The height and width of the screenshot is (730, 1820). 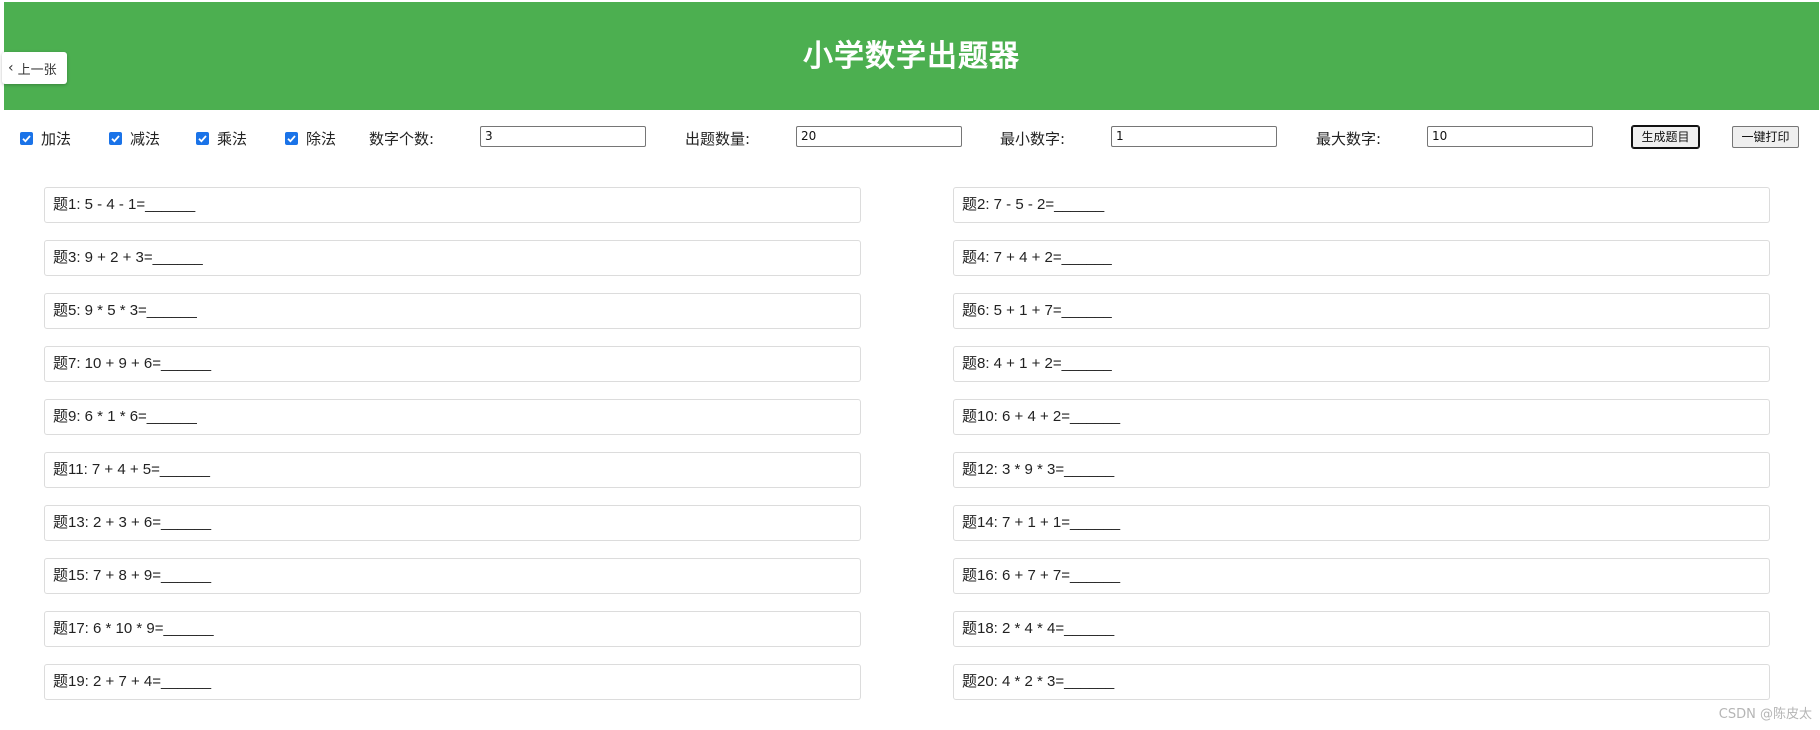 I want to click on header-banner: 小学数学出题器, so click(x=911, y=56).